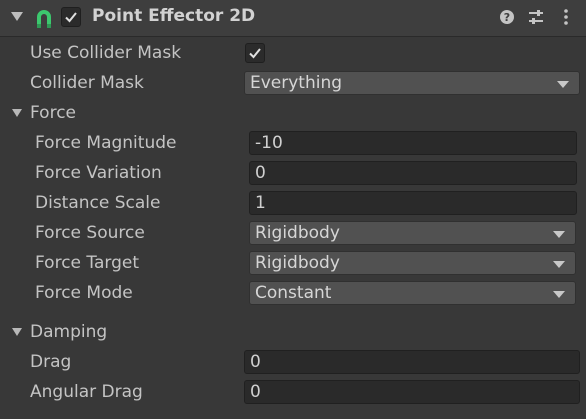 Image resolution: width=586 pixels, height=419 pixels. What do you see at coordinates (17, 332) in the screenshot?
I see `damping-foldout-icon` at bounding box center [17, 332].